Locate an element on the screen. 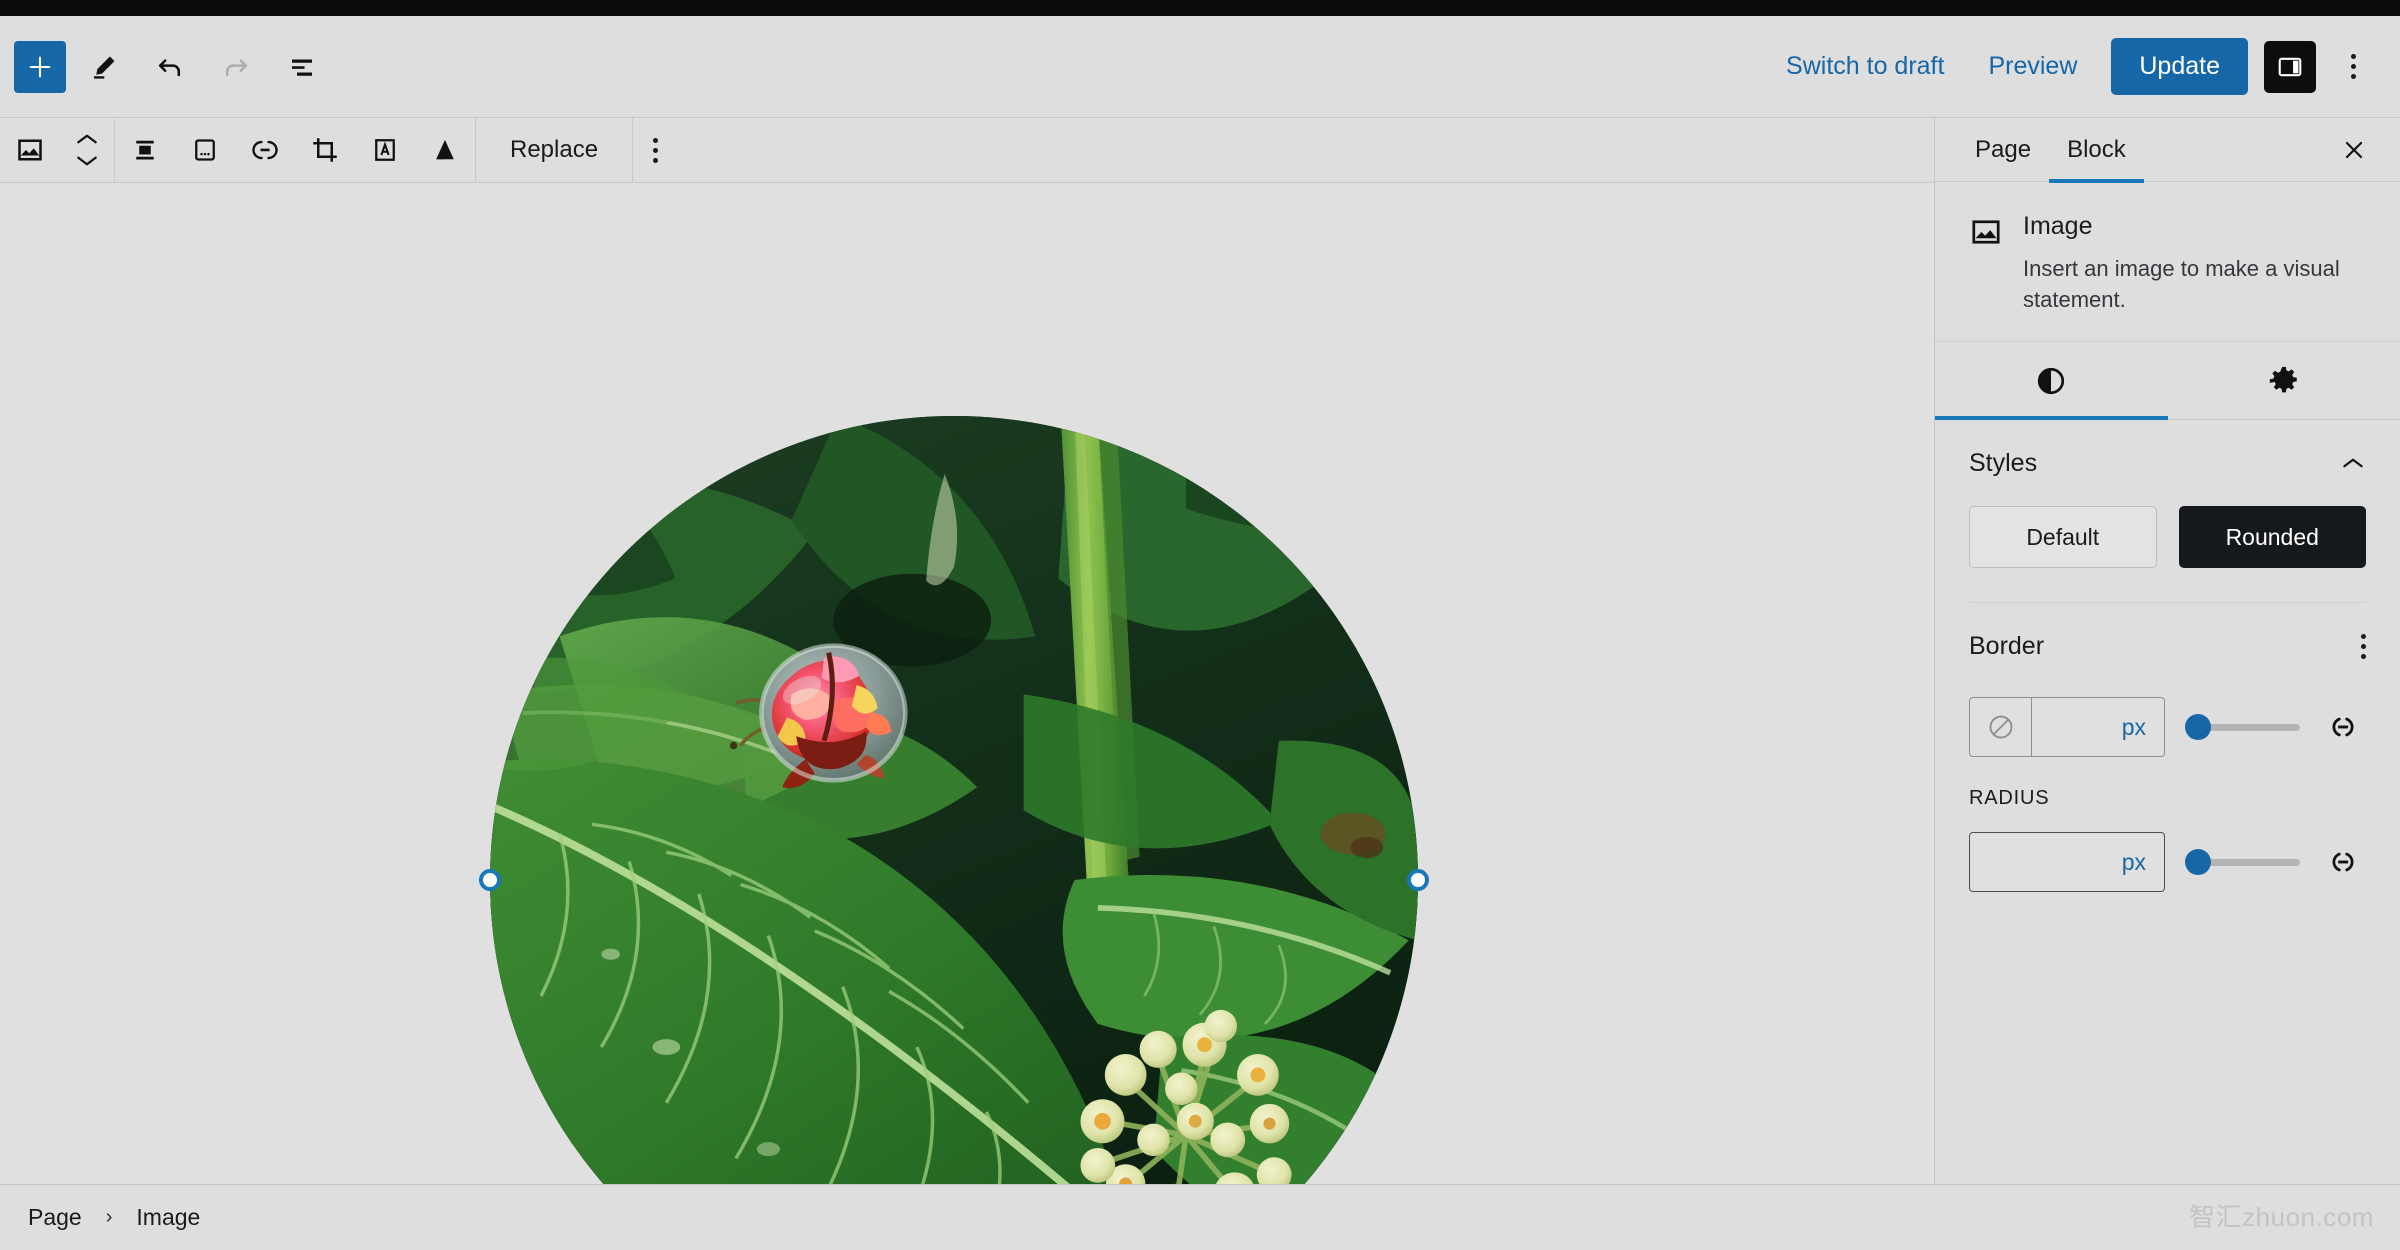 The height and width of the screenshot is (1250, 2400). block-type-group is located at coordinates (57, 150).